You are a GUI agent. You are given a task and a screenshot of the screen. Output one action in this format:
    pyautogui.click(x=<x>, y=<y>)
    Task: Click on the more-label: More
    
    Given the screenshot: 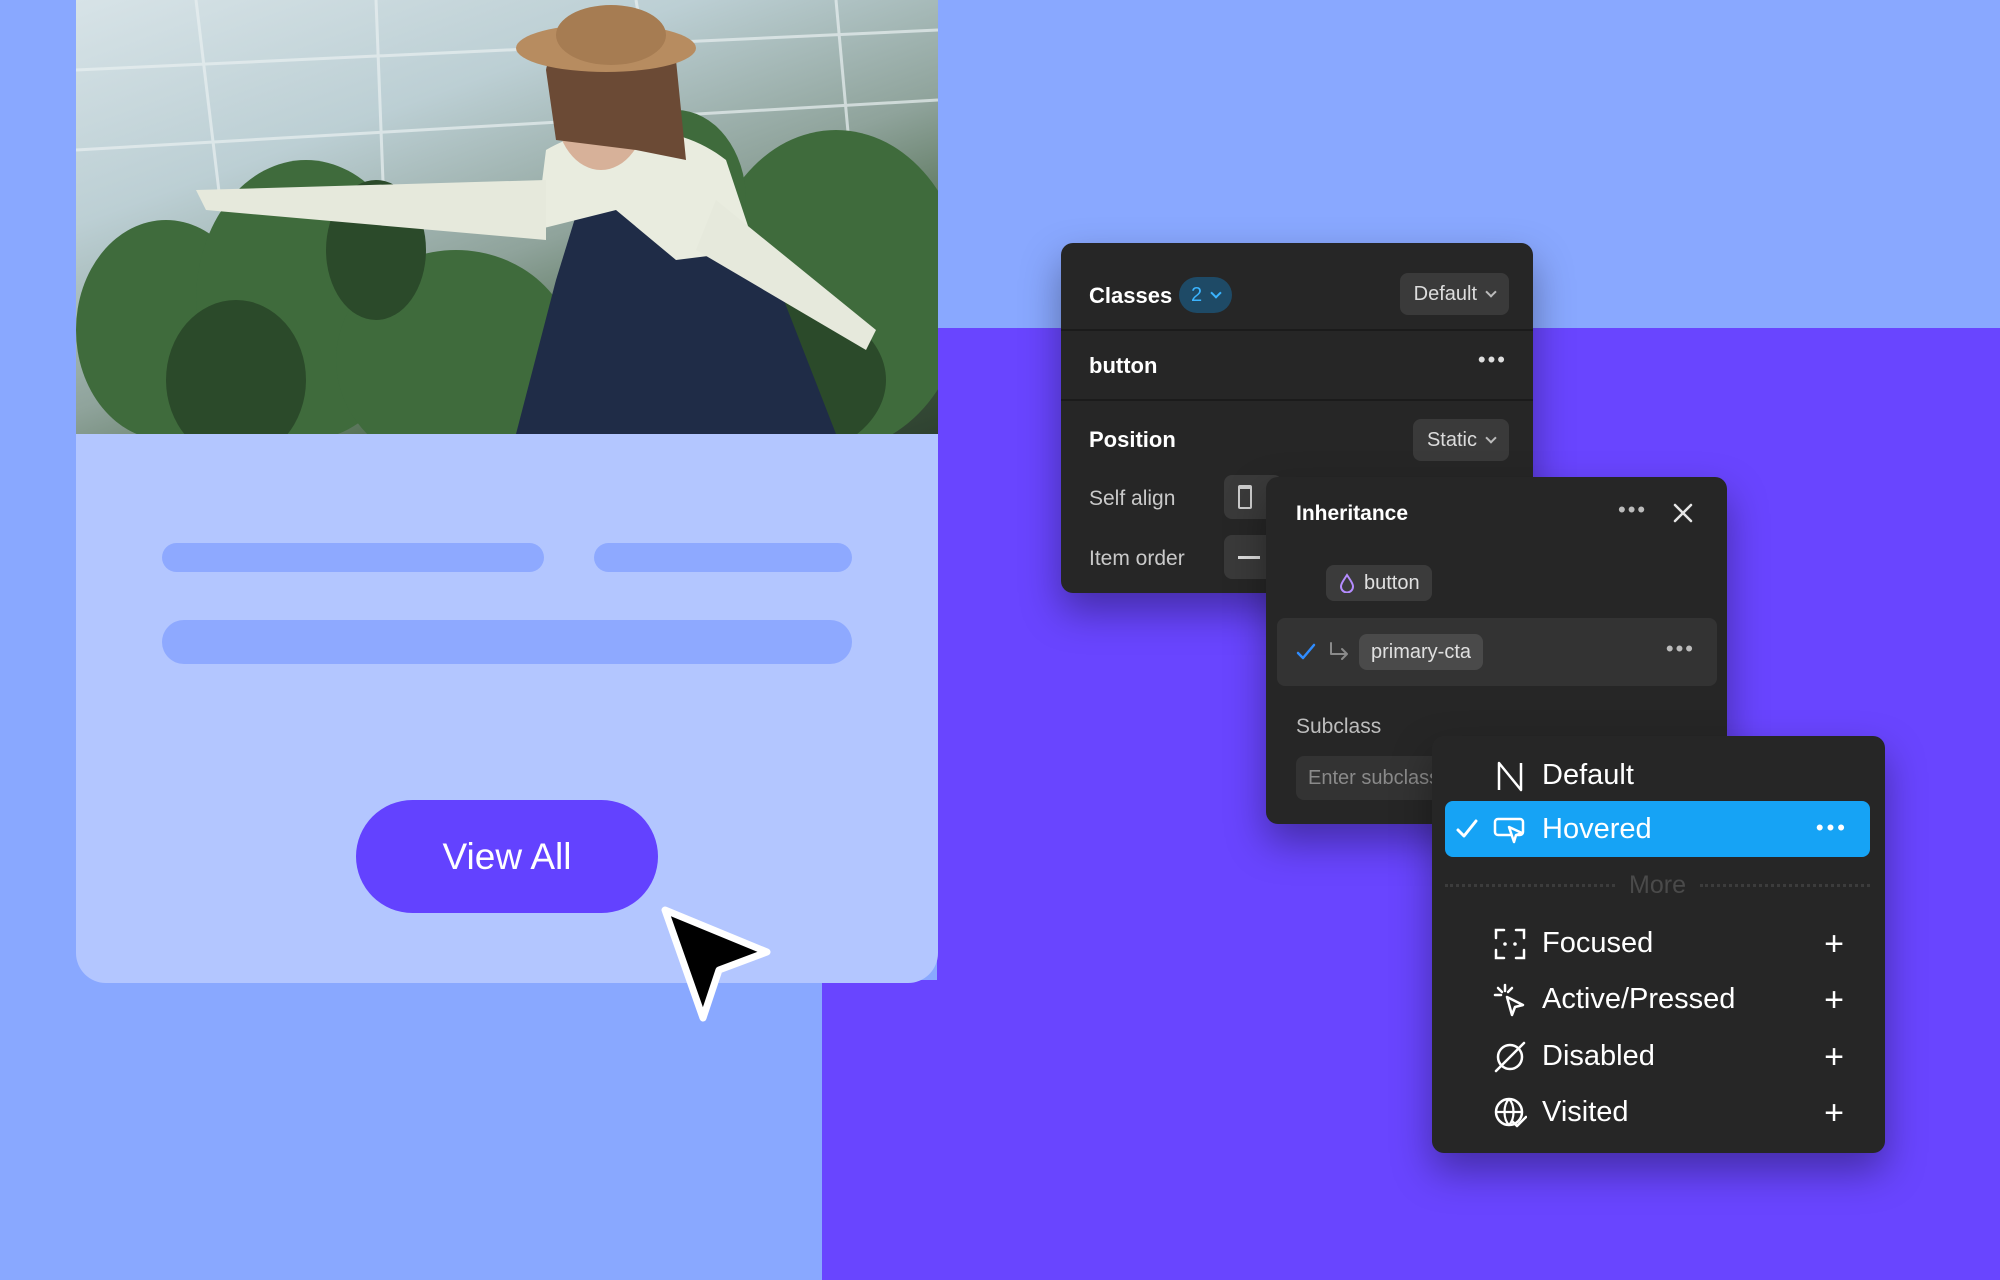 What is the action you would take?
    pyautogui.click(x=1657, y=884)
    